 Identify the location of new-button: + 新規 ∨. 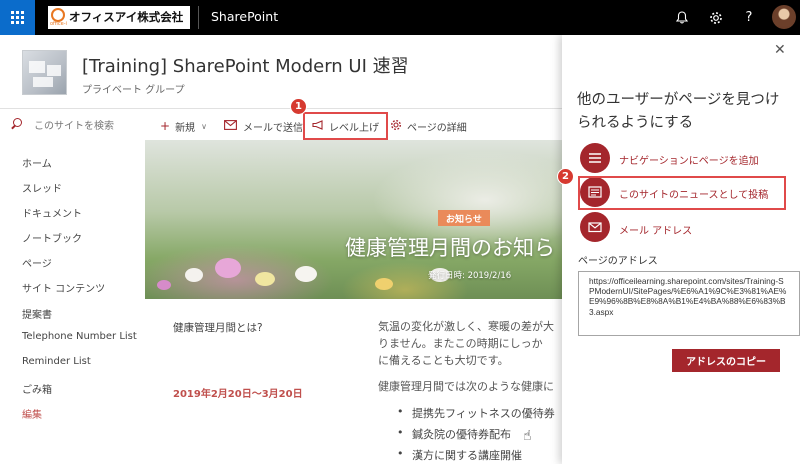
(183, 126).